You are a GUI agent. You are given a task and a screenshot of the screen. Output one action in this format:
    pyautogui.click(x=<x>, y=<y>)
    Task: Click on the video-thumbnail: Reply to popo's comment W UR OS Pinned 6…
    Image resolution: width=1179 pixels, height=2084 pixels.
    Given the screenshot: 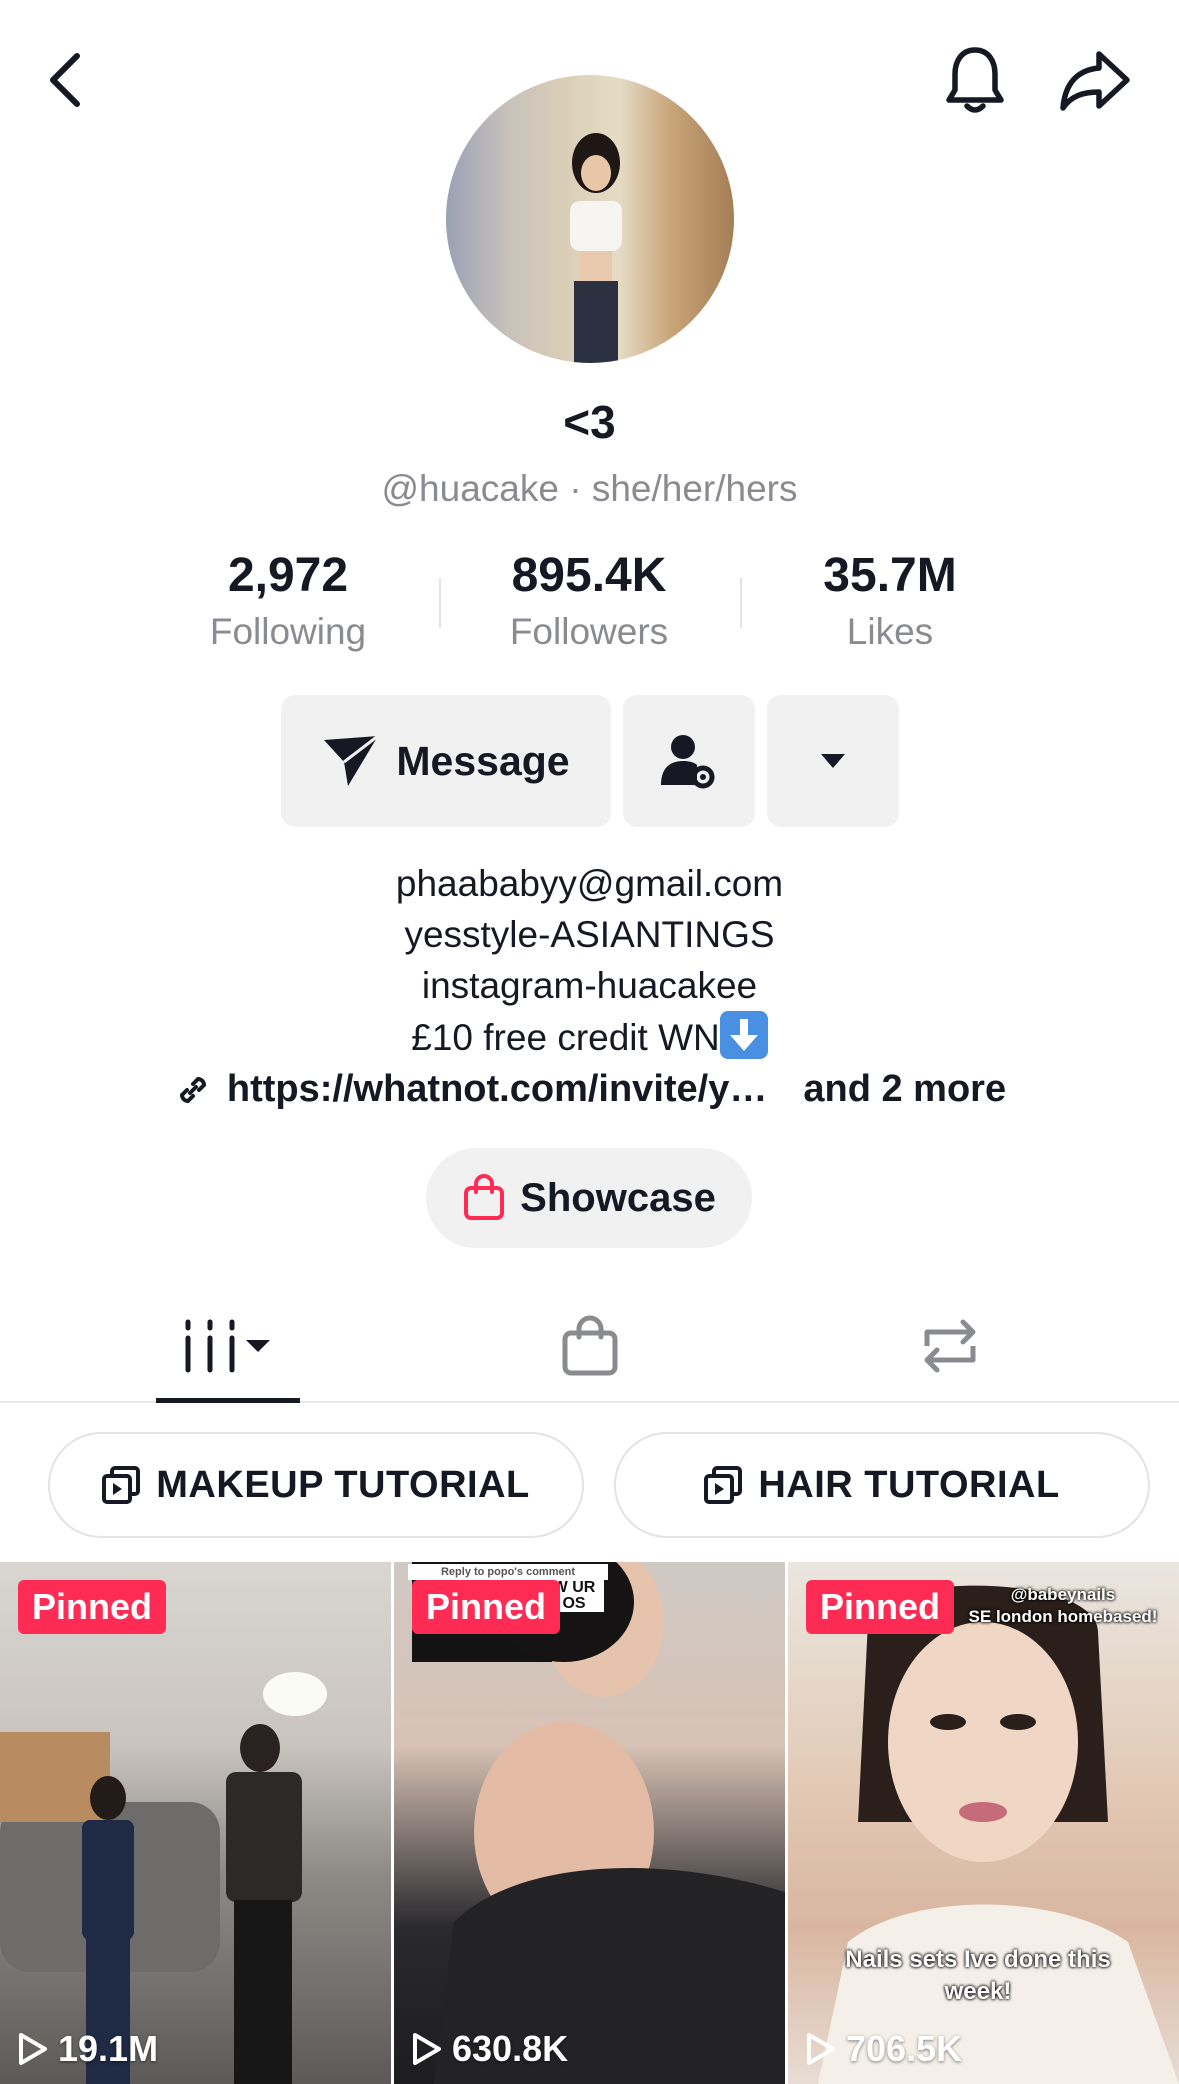 What is the action you would take?
    pyautogui.click(x=589, y=1823)
    